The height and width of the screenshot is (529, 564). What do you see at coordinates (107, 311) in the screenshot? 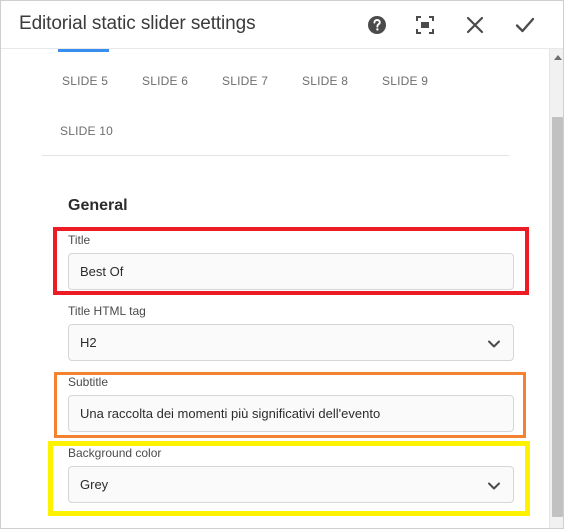
I see `title-html-tag-label: Title HTML tag` at bounding box center [107, 311].